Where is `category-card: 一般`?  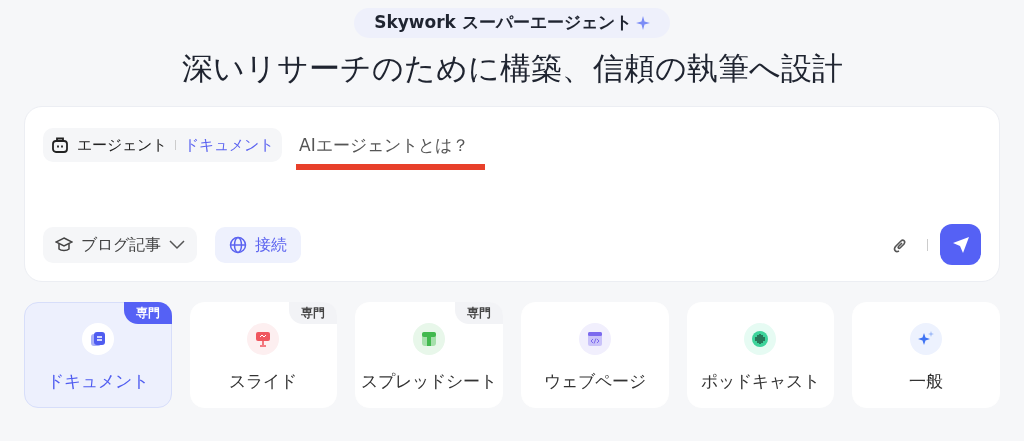 category-card: 一般 is located at coordinates (926, 355).